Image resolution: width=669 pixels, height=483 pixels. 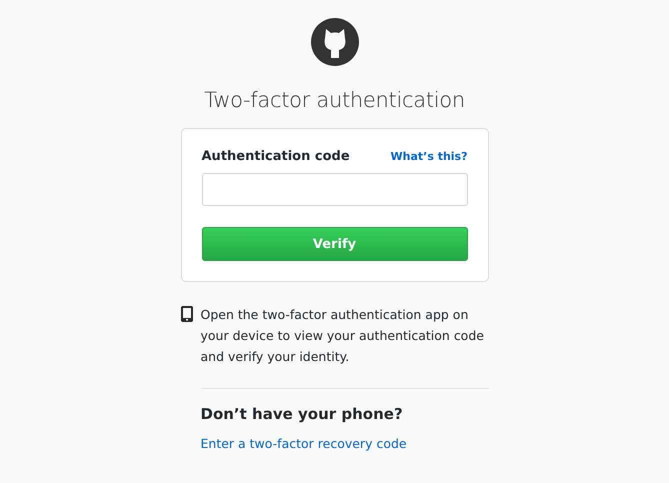 I want to click on page-title: Two-factor authentication, so click(x=334, y=100).